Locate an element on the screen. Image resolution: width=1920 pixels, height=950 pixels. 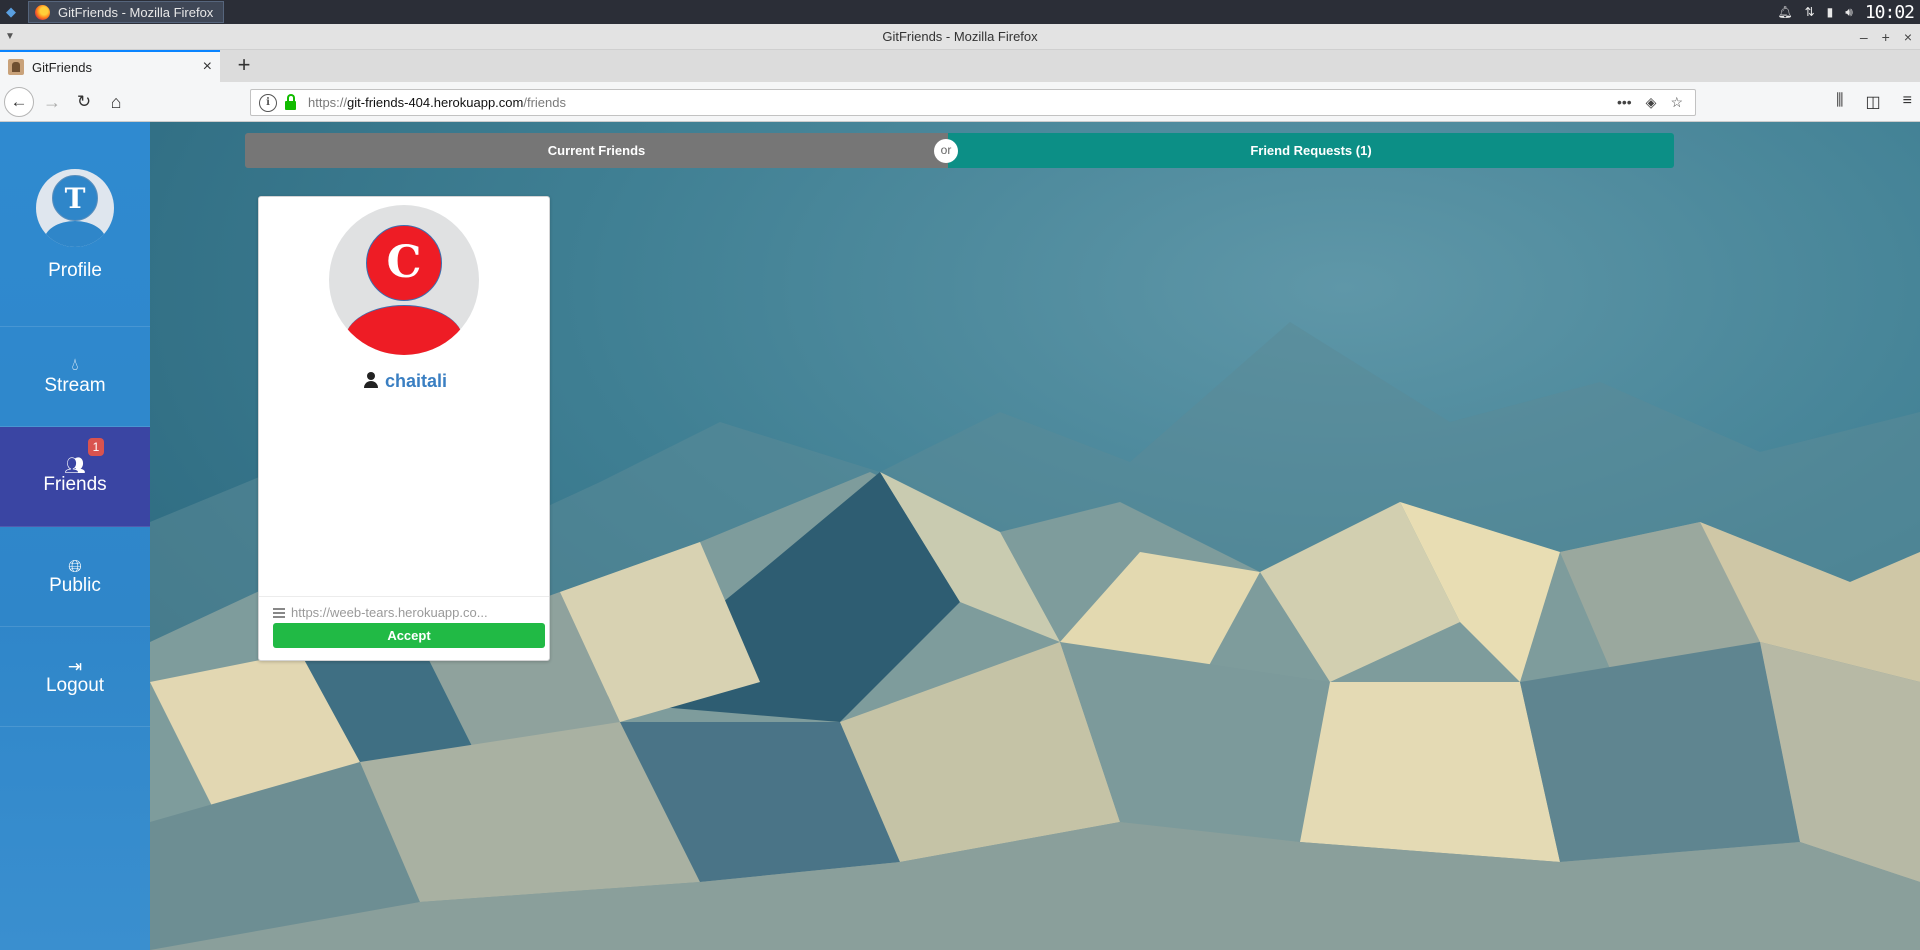
sidebar-item-label: Friends is located at coordinates (75, 484).